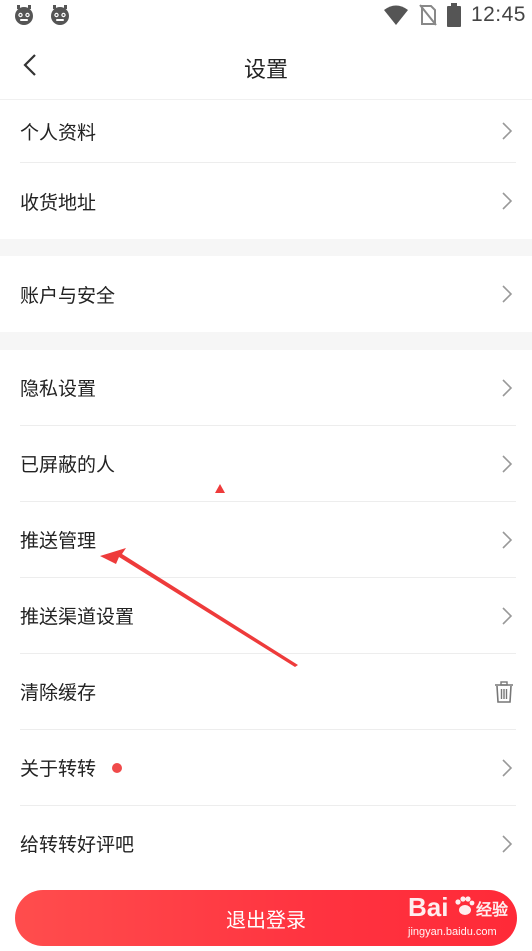 This screenshot has height=951, width=532. What do you see at coordinates (58, 769) in the screenshot?
I see `settings-item-label: 关于转转` at bounding box center [58, 769].